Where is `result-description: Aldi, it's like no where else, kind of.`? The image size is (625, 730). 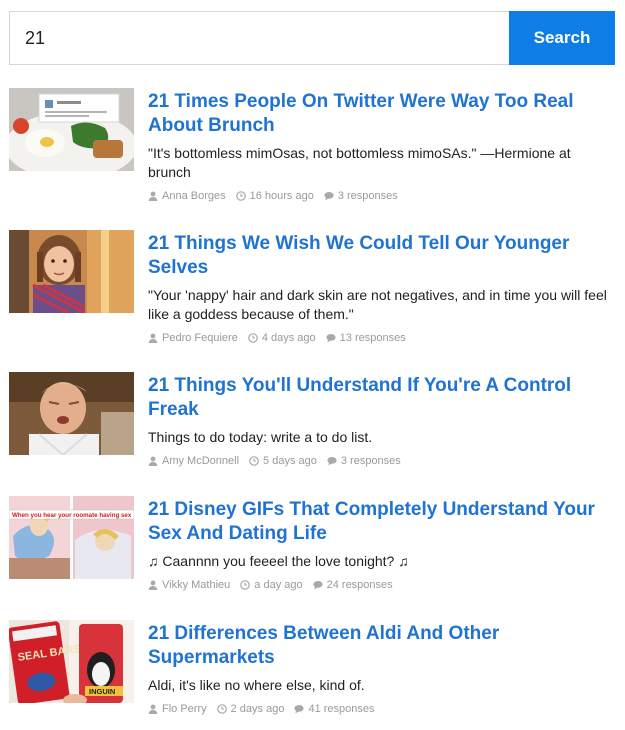 result-description: Aldi, it's like no where else, kind of. is located at coordinates (256, 685).